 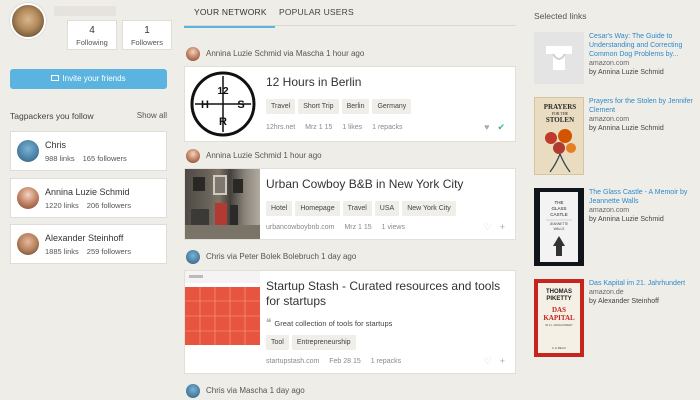 I want to click on tab-your-network: YOUR NETWORK, so click(x=229, y=17).